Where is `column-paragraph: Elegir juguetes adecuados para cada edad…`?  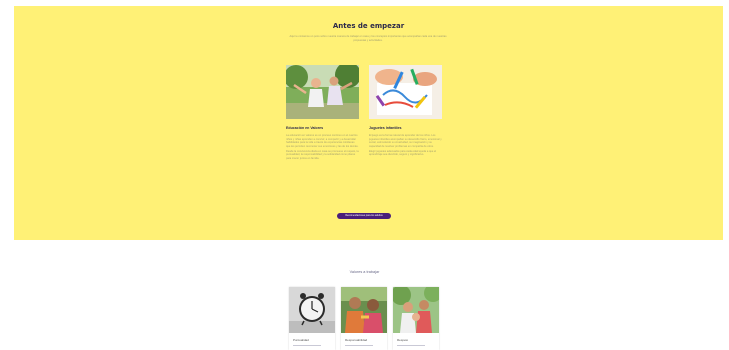 column-paragraph: Elegir juguetes adecuados para cada edad… is located at coordinates (403, 153).